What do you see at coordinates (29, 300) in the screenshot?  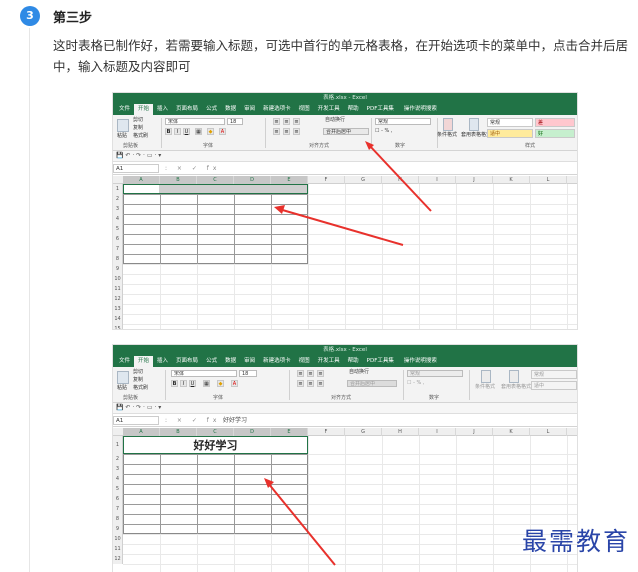 I see `timeline-rail` at bounding box center [29, 300].